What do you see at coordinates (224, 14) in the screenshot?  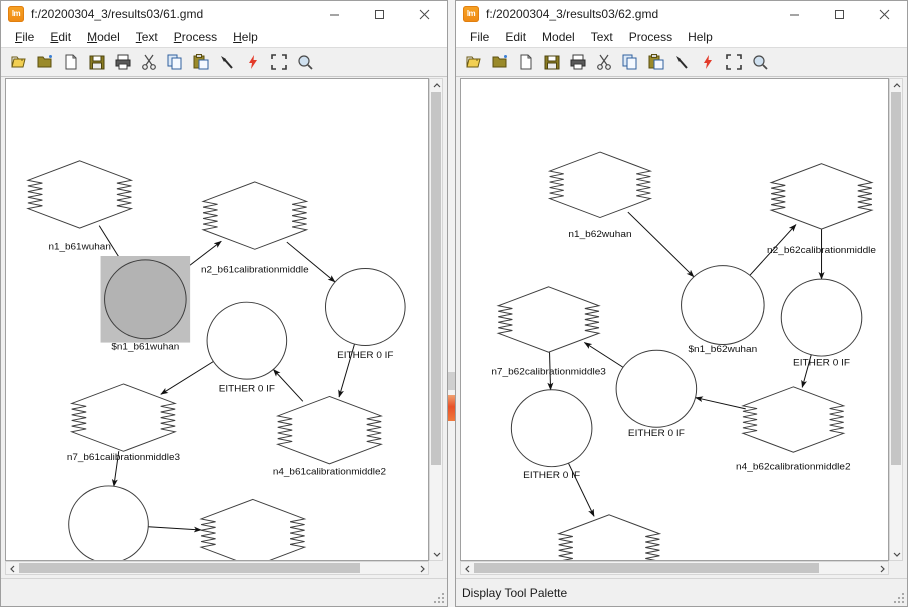 I see `titlebar-left: lm f:/20200304_3/results03/61.gmd` at bounding box center [224, 14].